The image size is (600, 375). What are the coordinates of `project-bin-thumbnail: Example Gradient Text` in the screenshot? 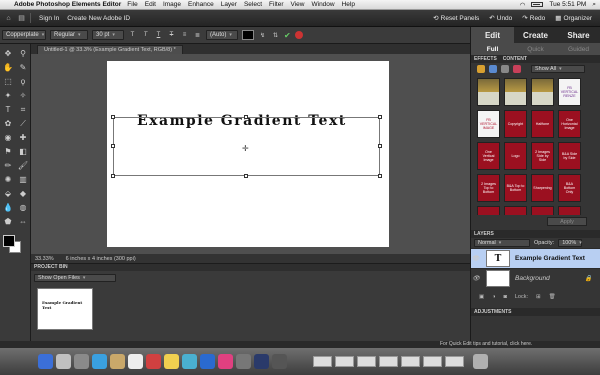 It's located at (65, 309).